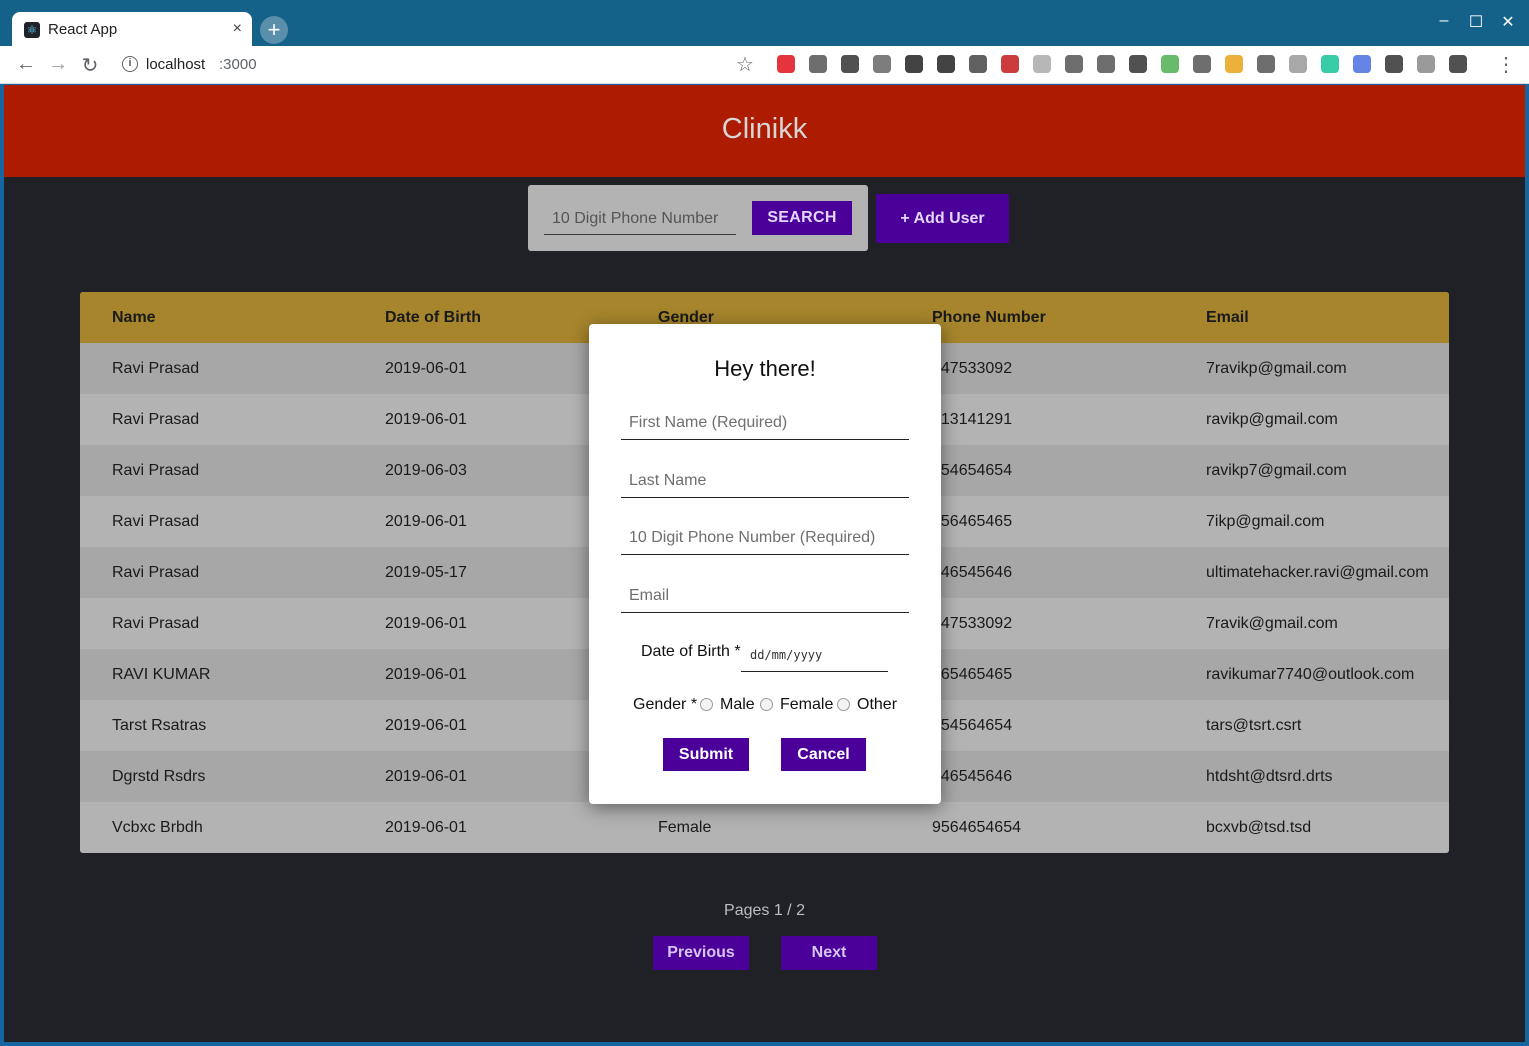 This screenshot has height=1046, width=1529. Describe the element at coordinates (786, 64) in the screenshot. I see `opera-icon` at that location.